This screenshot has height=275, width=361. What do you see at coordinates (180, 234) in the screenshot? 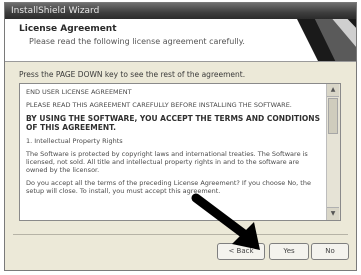
I see `button-divider` at bounding box center [180, 234].